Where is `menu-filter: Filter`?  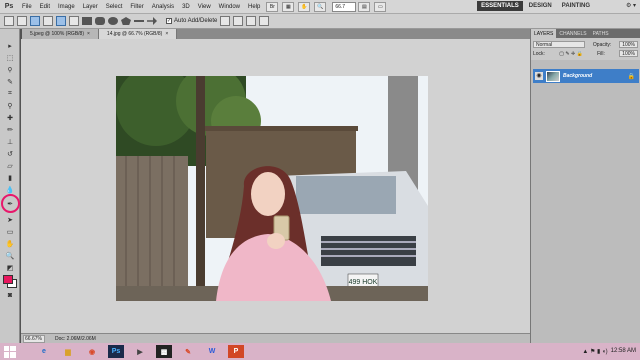 menu-filter: Filter is located at coordinates (136, 7).